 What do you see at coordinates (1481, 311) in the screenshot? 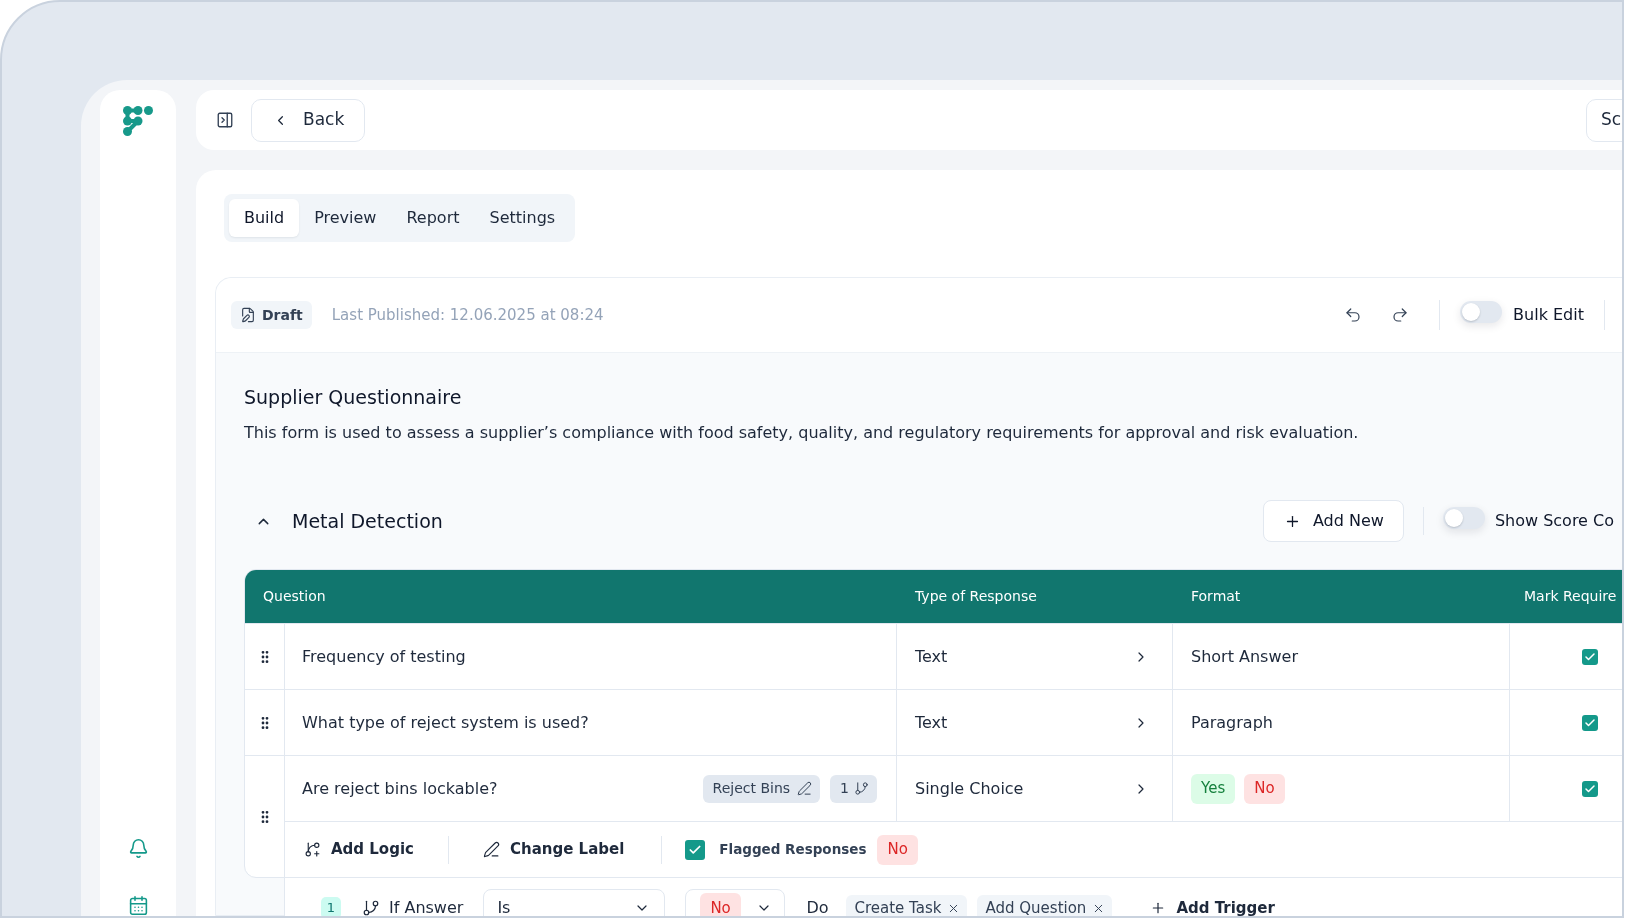
I see `bulk-edit-toggle` at bounding box center [1481, 311].